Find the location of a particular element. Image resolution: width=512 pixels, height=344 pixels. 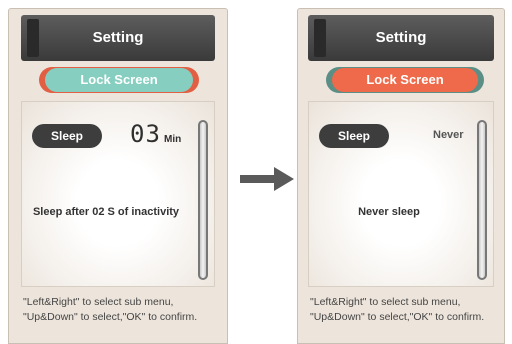

sleep-time-value: 03 is located at coordinates (145, 134).